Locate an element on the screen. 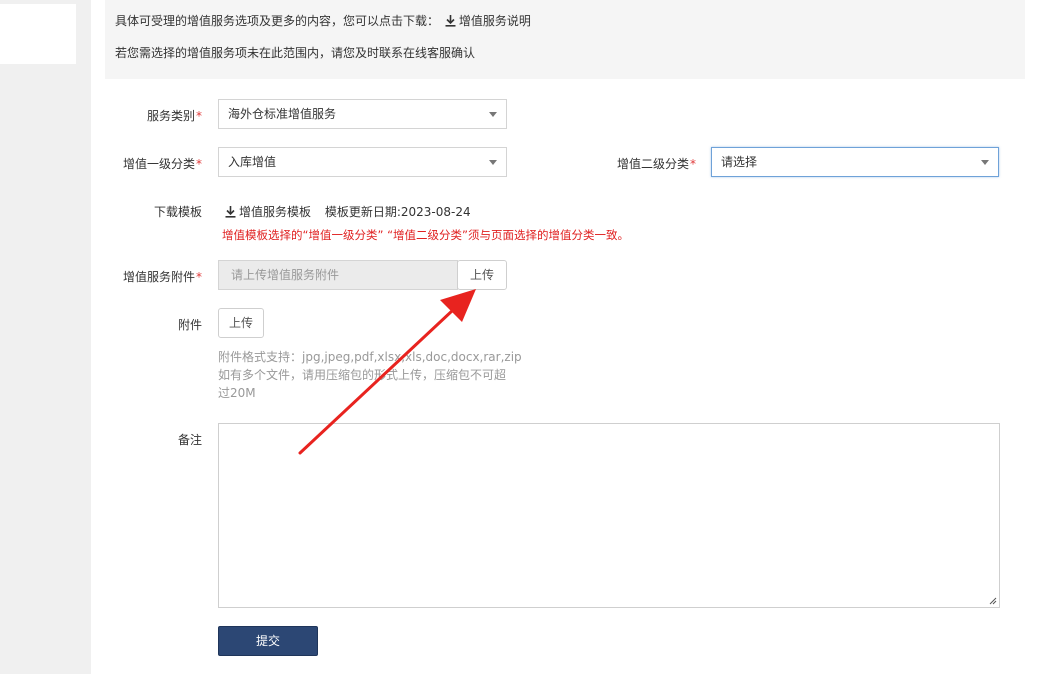 This screenshot has height=674, width=1050. notice-line-contact: 若您需选择的增值服务项未在此范围内，请您及时联系在线客服确认 is located at coordinates (295, 53).